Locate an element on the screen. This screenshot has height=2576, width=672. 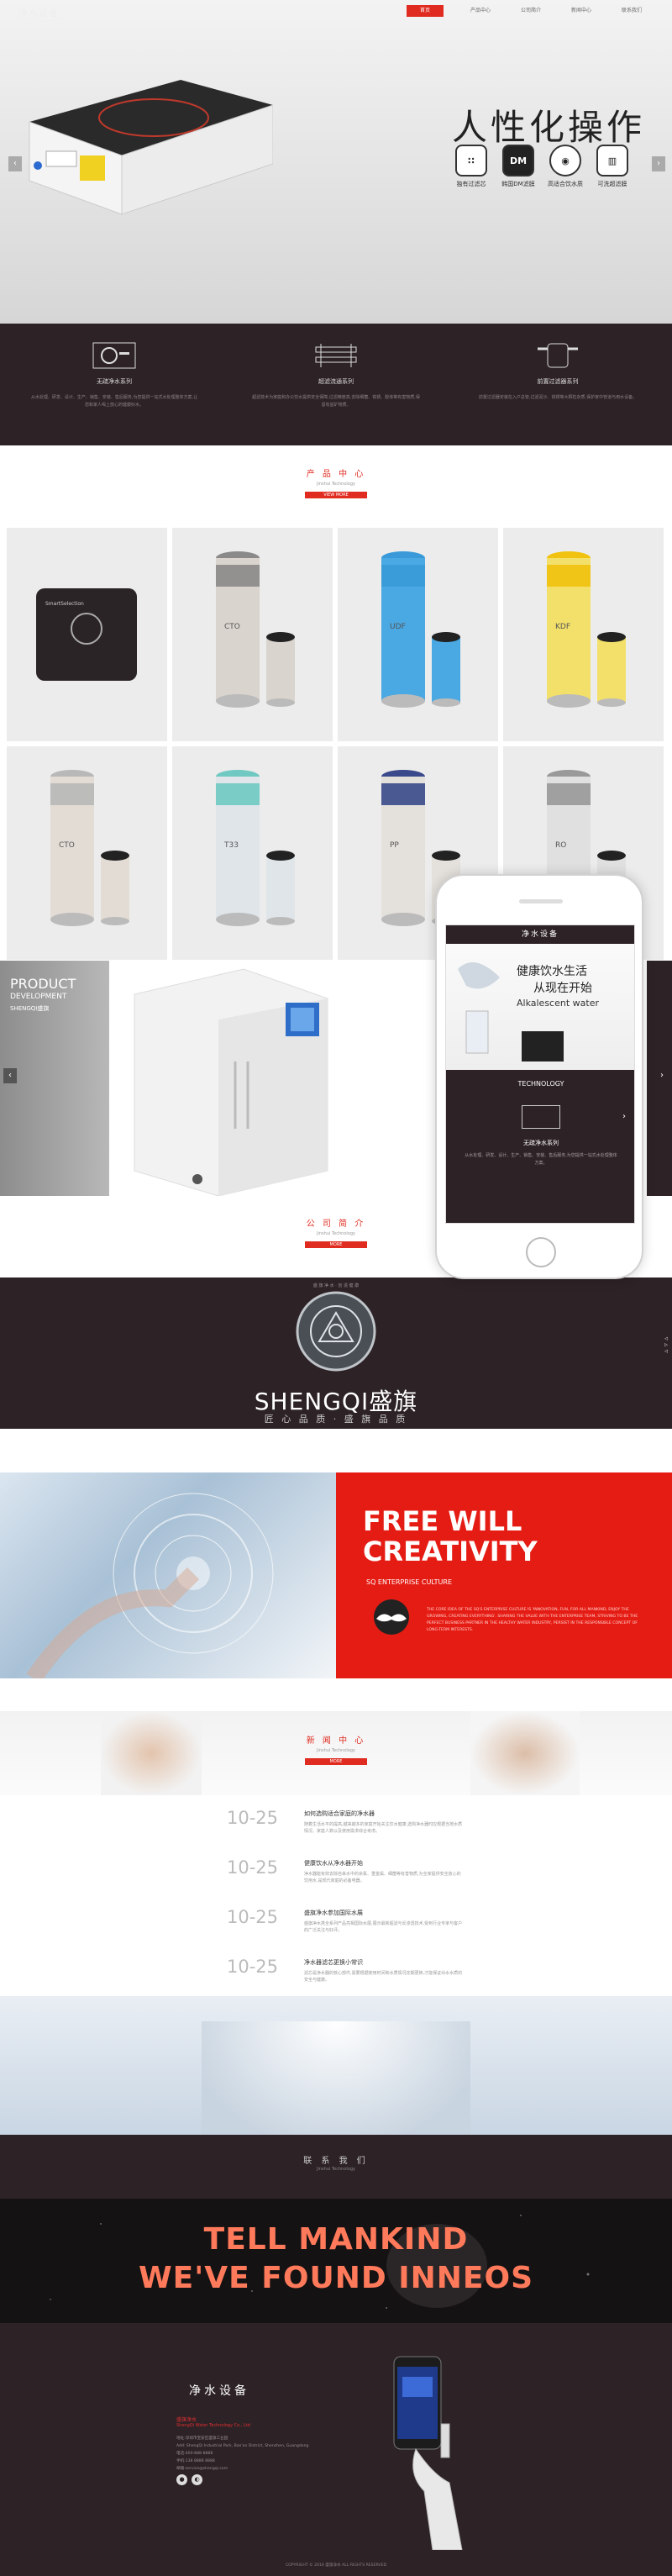
phone-headline-3: Alkalescent water is located at coordinates (558, 1004).